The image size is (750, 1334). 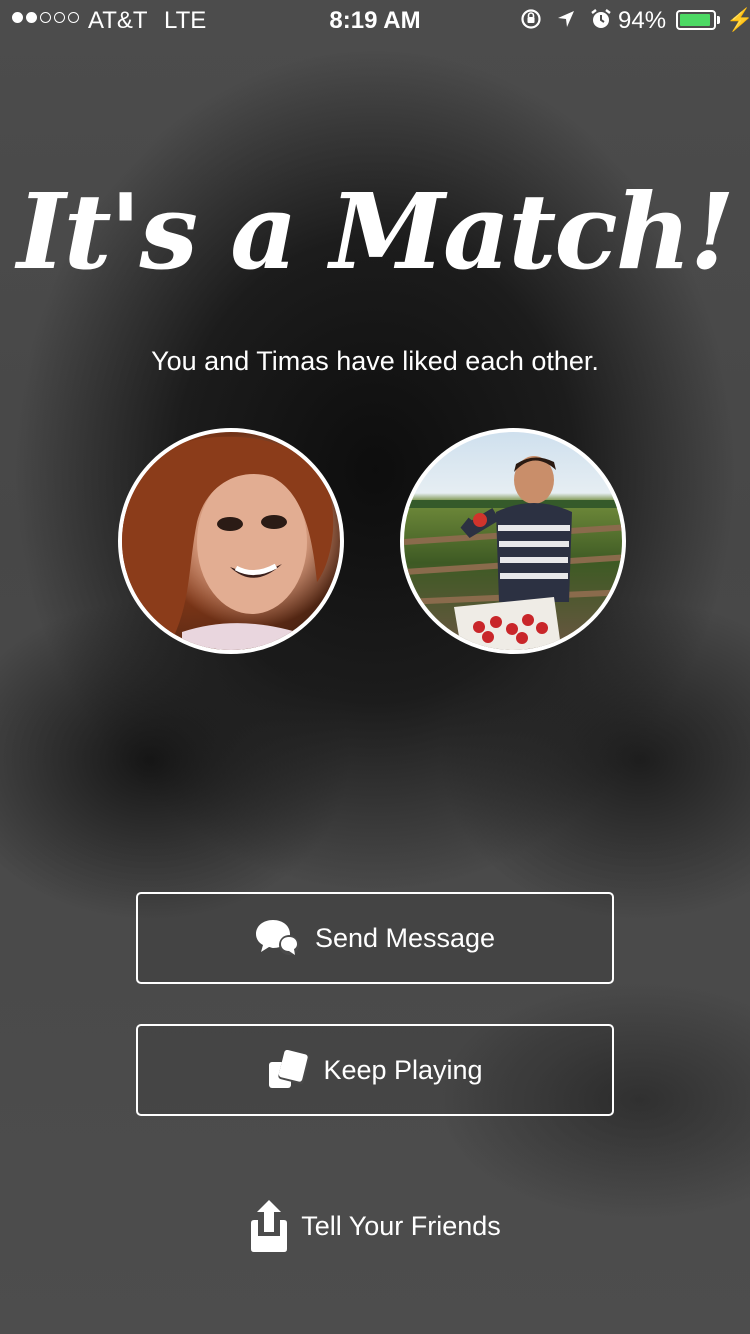 I want to click on keep-playing-label: Keep Playing, so click(x=403, y=1069).